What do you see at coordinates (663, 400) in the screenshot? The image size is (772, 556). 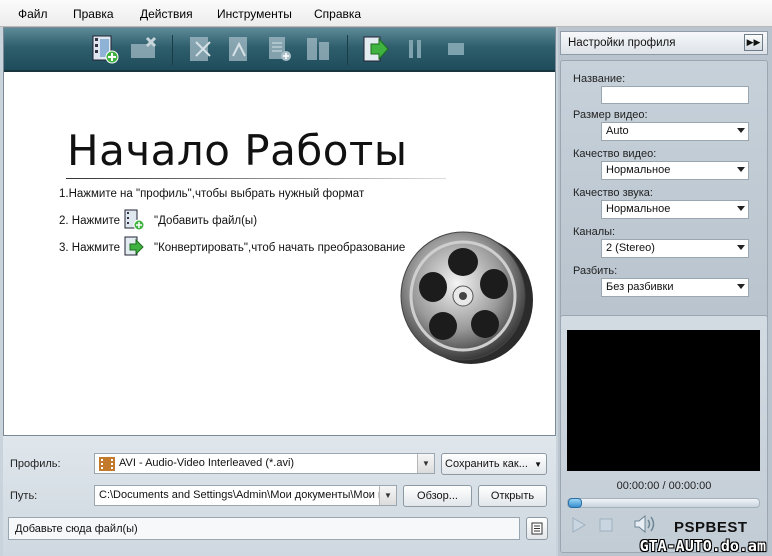 I see `preview-screen` at bounding box center [663, 400].